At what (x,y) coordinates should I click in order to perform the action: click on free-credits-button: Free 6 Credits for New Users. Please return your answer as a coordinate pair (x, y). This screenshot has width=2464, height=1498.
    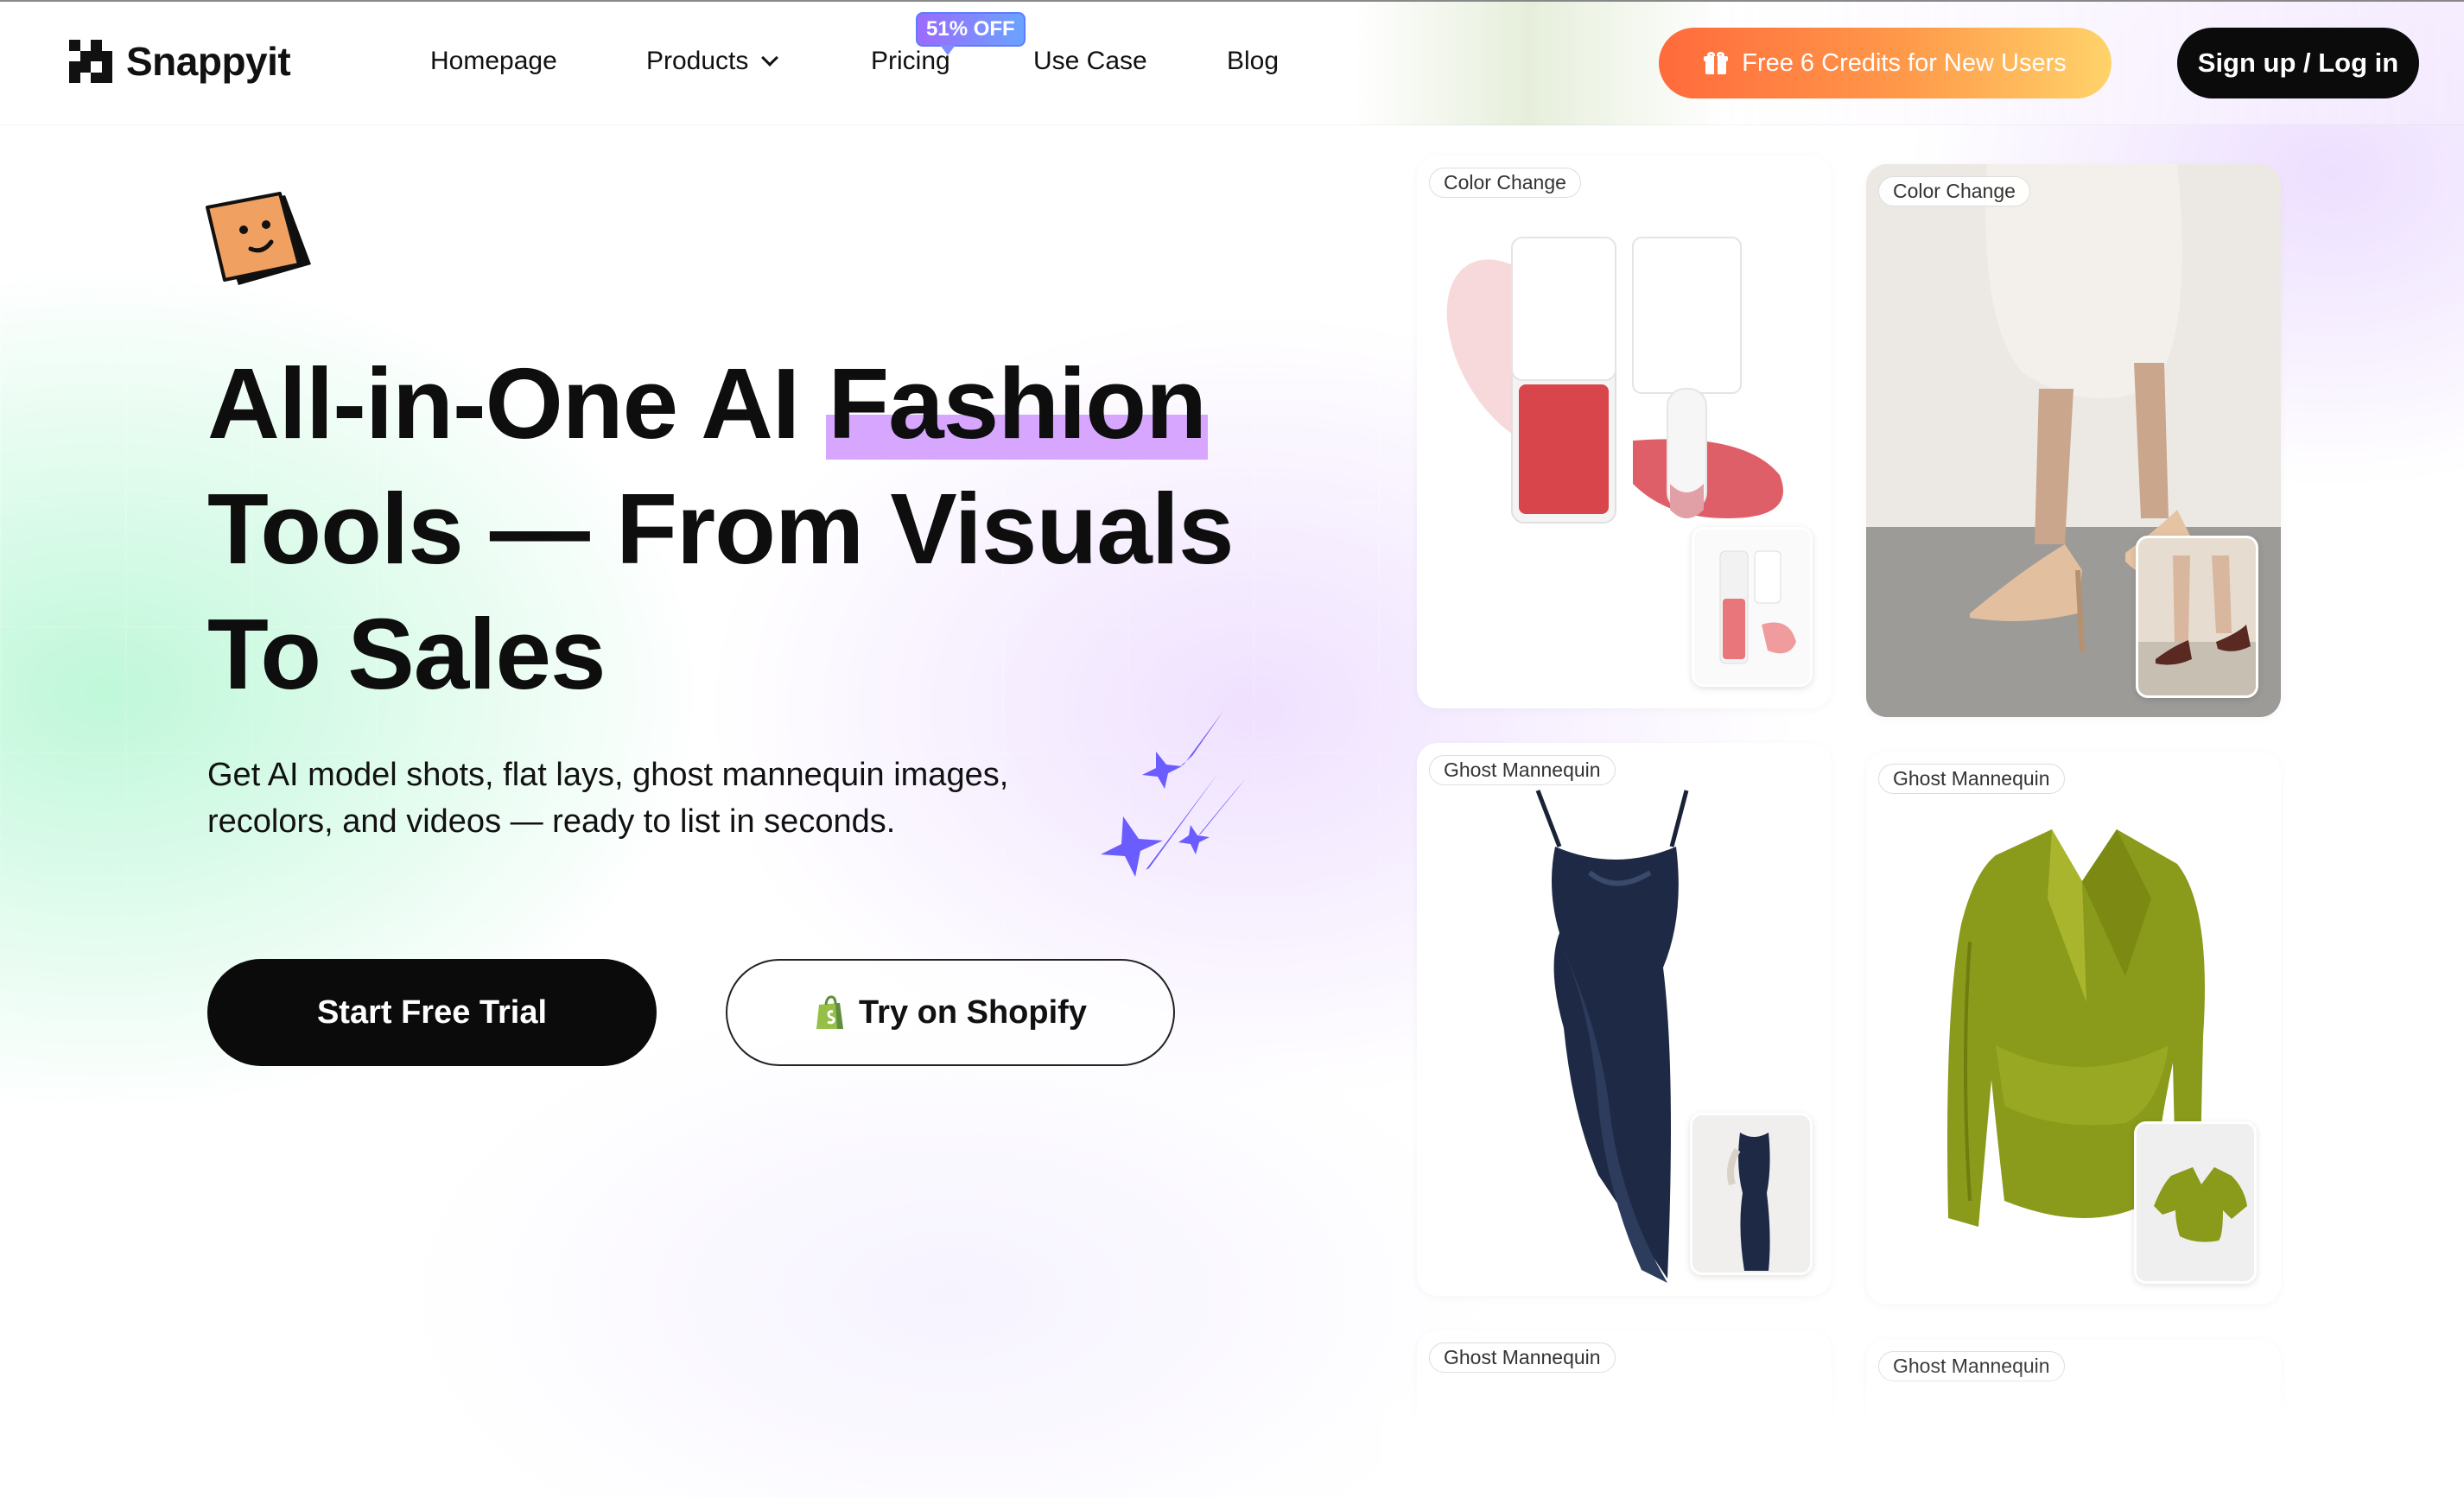
    Looking at the image, I should click on (1886, 63).